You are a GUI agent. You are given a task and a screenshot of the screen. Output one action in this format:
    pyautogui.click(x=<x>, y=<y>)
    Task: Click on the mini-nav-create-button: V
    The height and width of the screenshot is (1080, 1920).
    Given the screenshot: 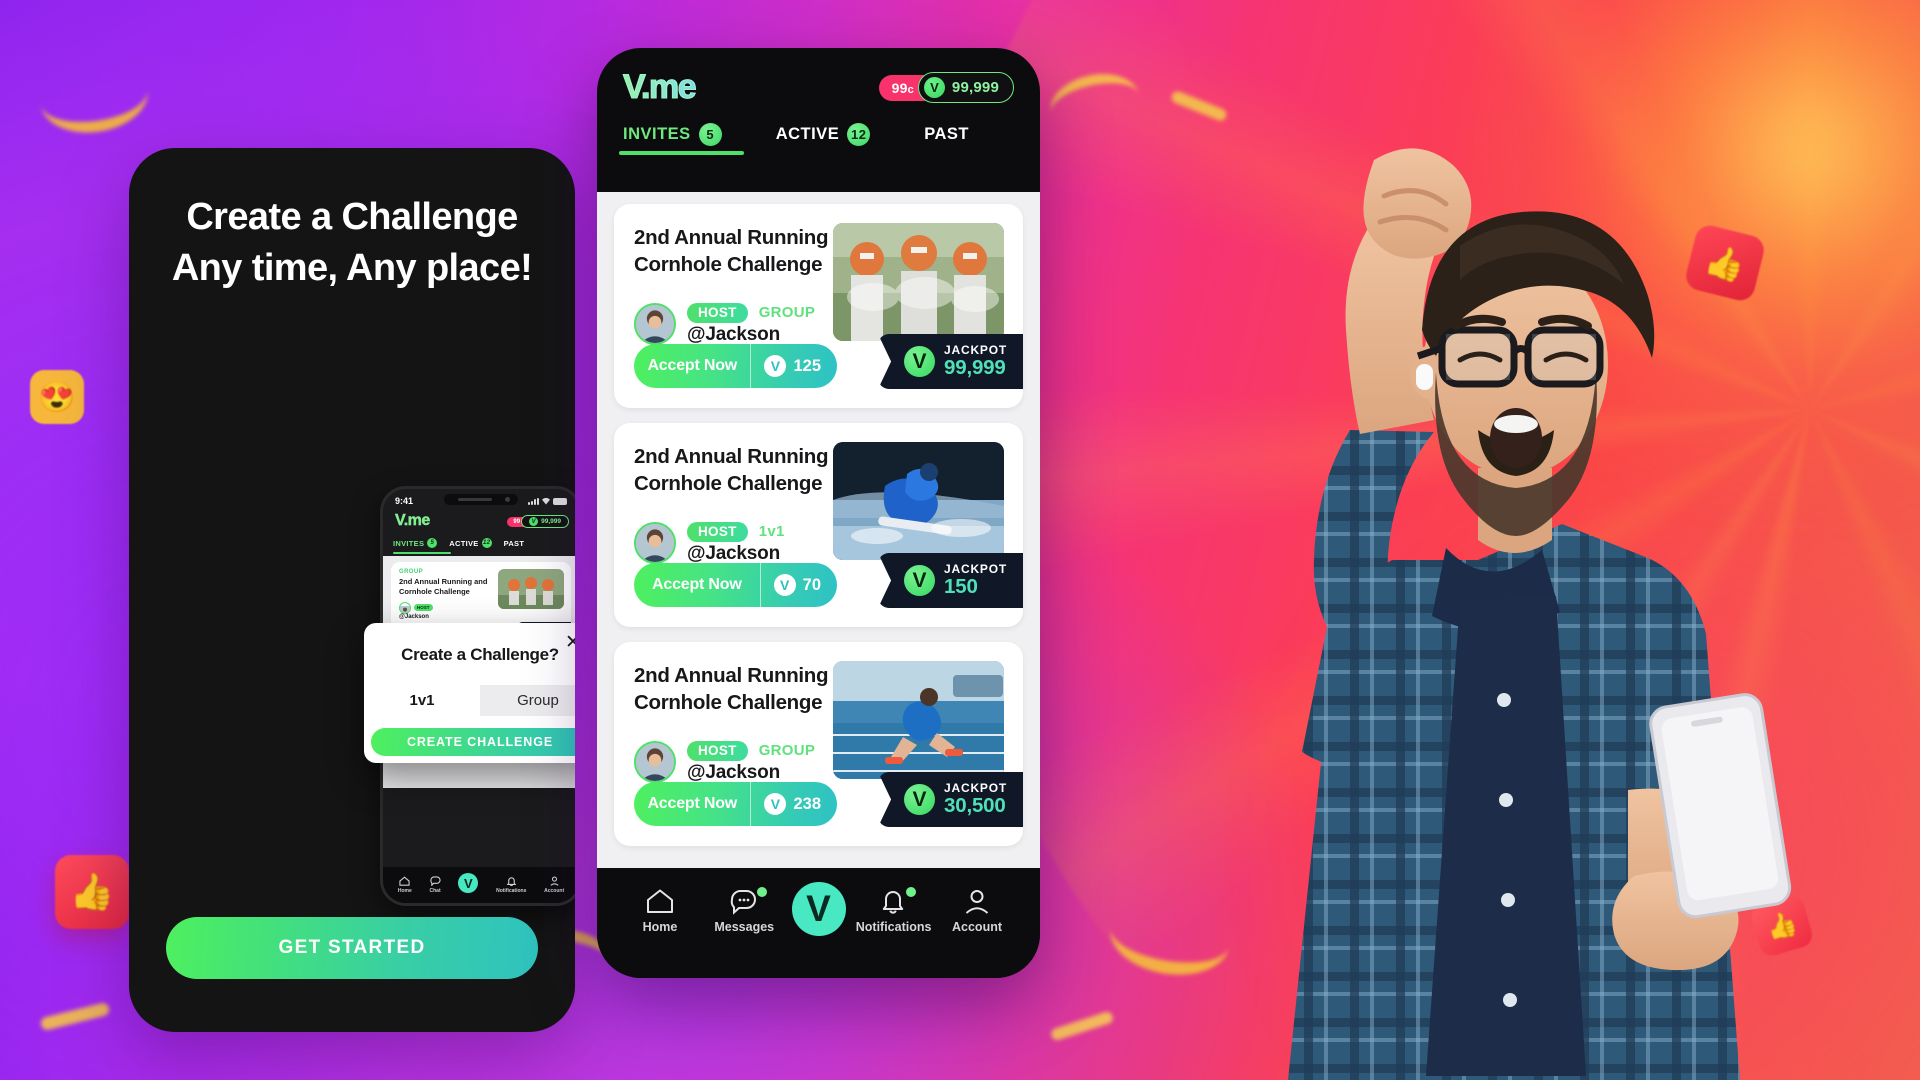 What is the action you would take?
    pyautogui.click(x=468, y=883)
    